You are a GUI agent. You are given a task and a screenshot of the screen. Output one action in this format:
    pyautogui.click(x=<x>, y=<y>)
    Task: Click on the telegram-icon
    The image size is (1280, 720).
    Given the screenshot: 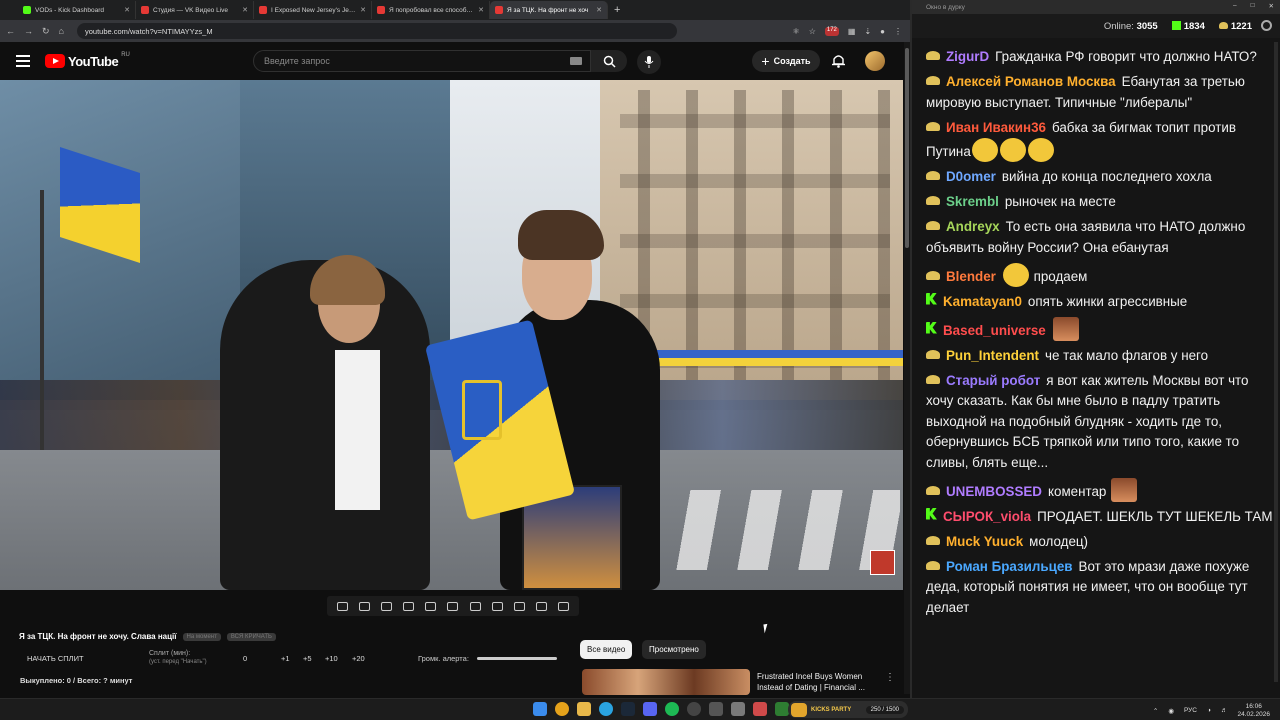 What is the action you would take?
    pyautogui.click(x=606, y=709)
    